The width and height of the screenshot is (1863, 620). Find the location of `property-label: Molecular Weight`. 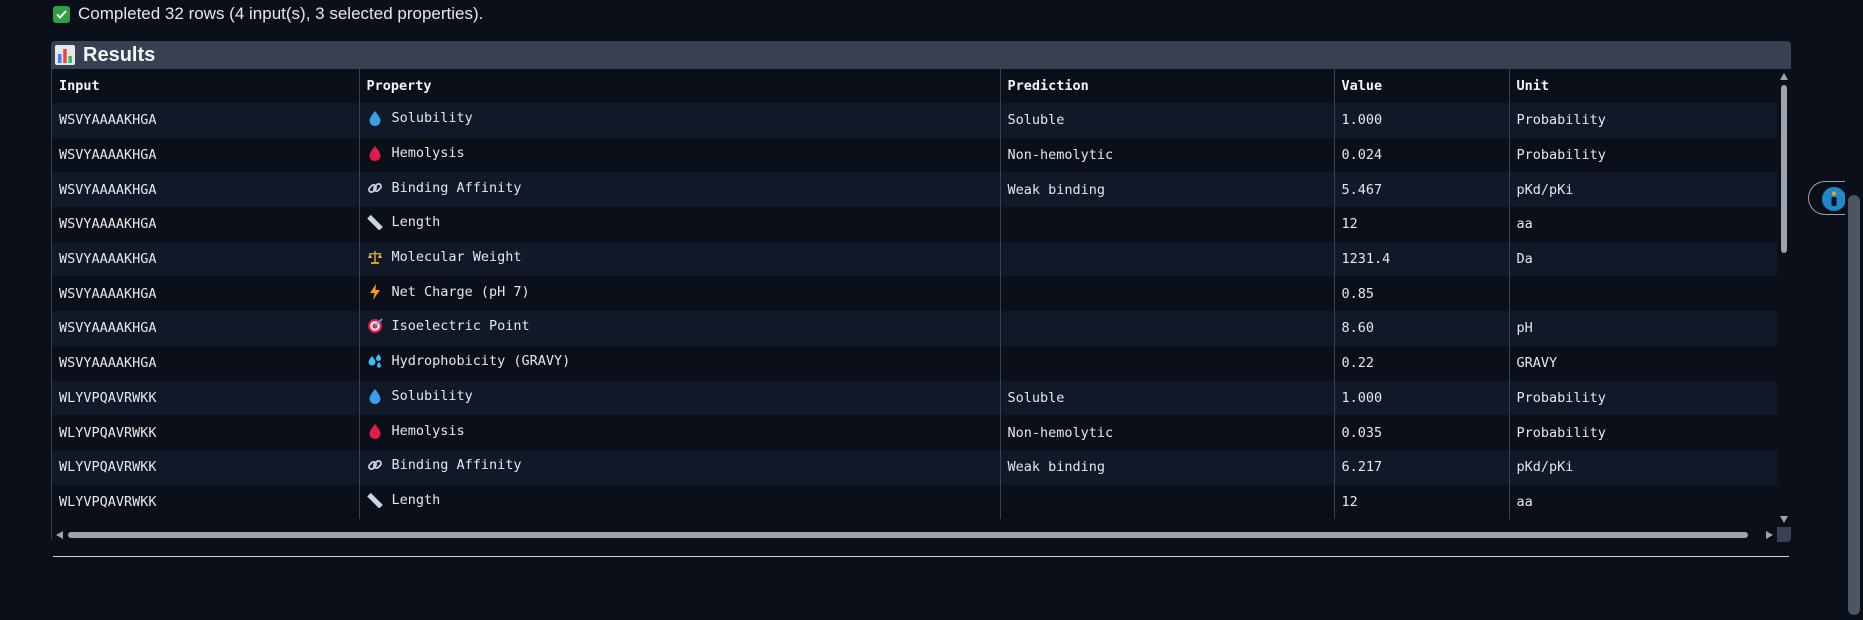

property-label: Molecular Weight is located at coordinates (456, 257).